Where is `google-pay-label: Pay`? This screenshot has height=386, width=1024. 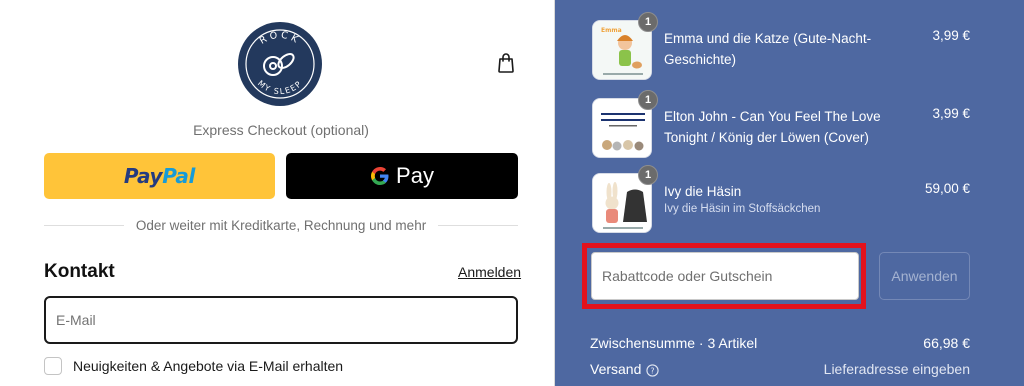 google-pay-label: Pay is located at coordinates (415, 175).